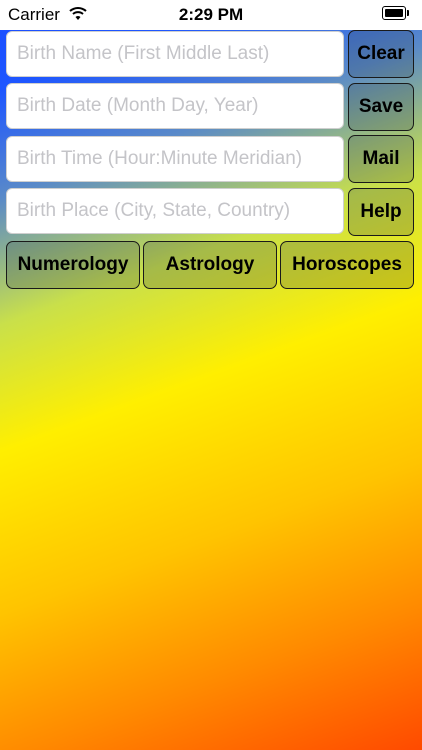  Describe the element at coordinates (175, 106) in the screenshot. I see `birth-date-input` at that location.